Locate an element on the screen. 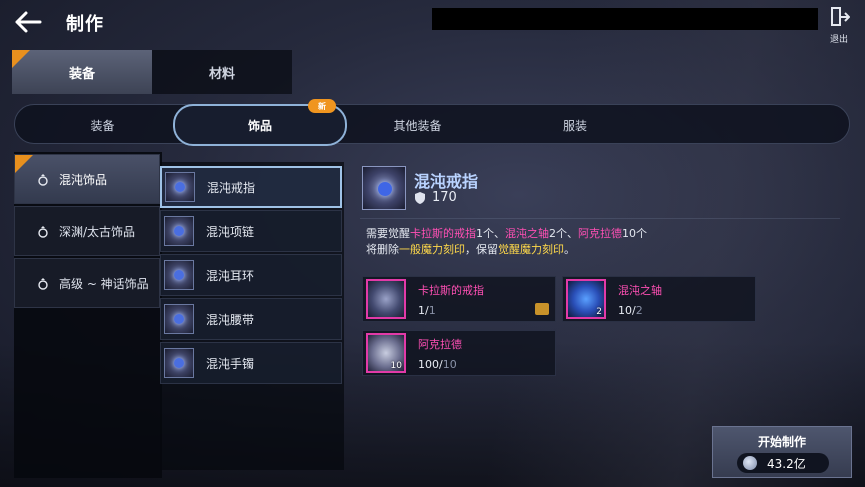 This screenshot has width=865, height=487. selected-item-name: 混沌戒指 is located at coordinates (446, 181).